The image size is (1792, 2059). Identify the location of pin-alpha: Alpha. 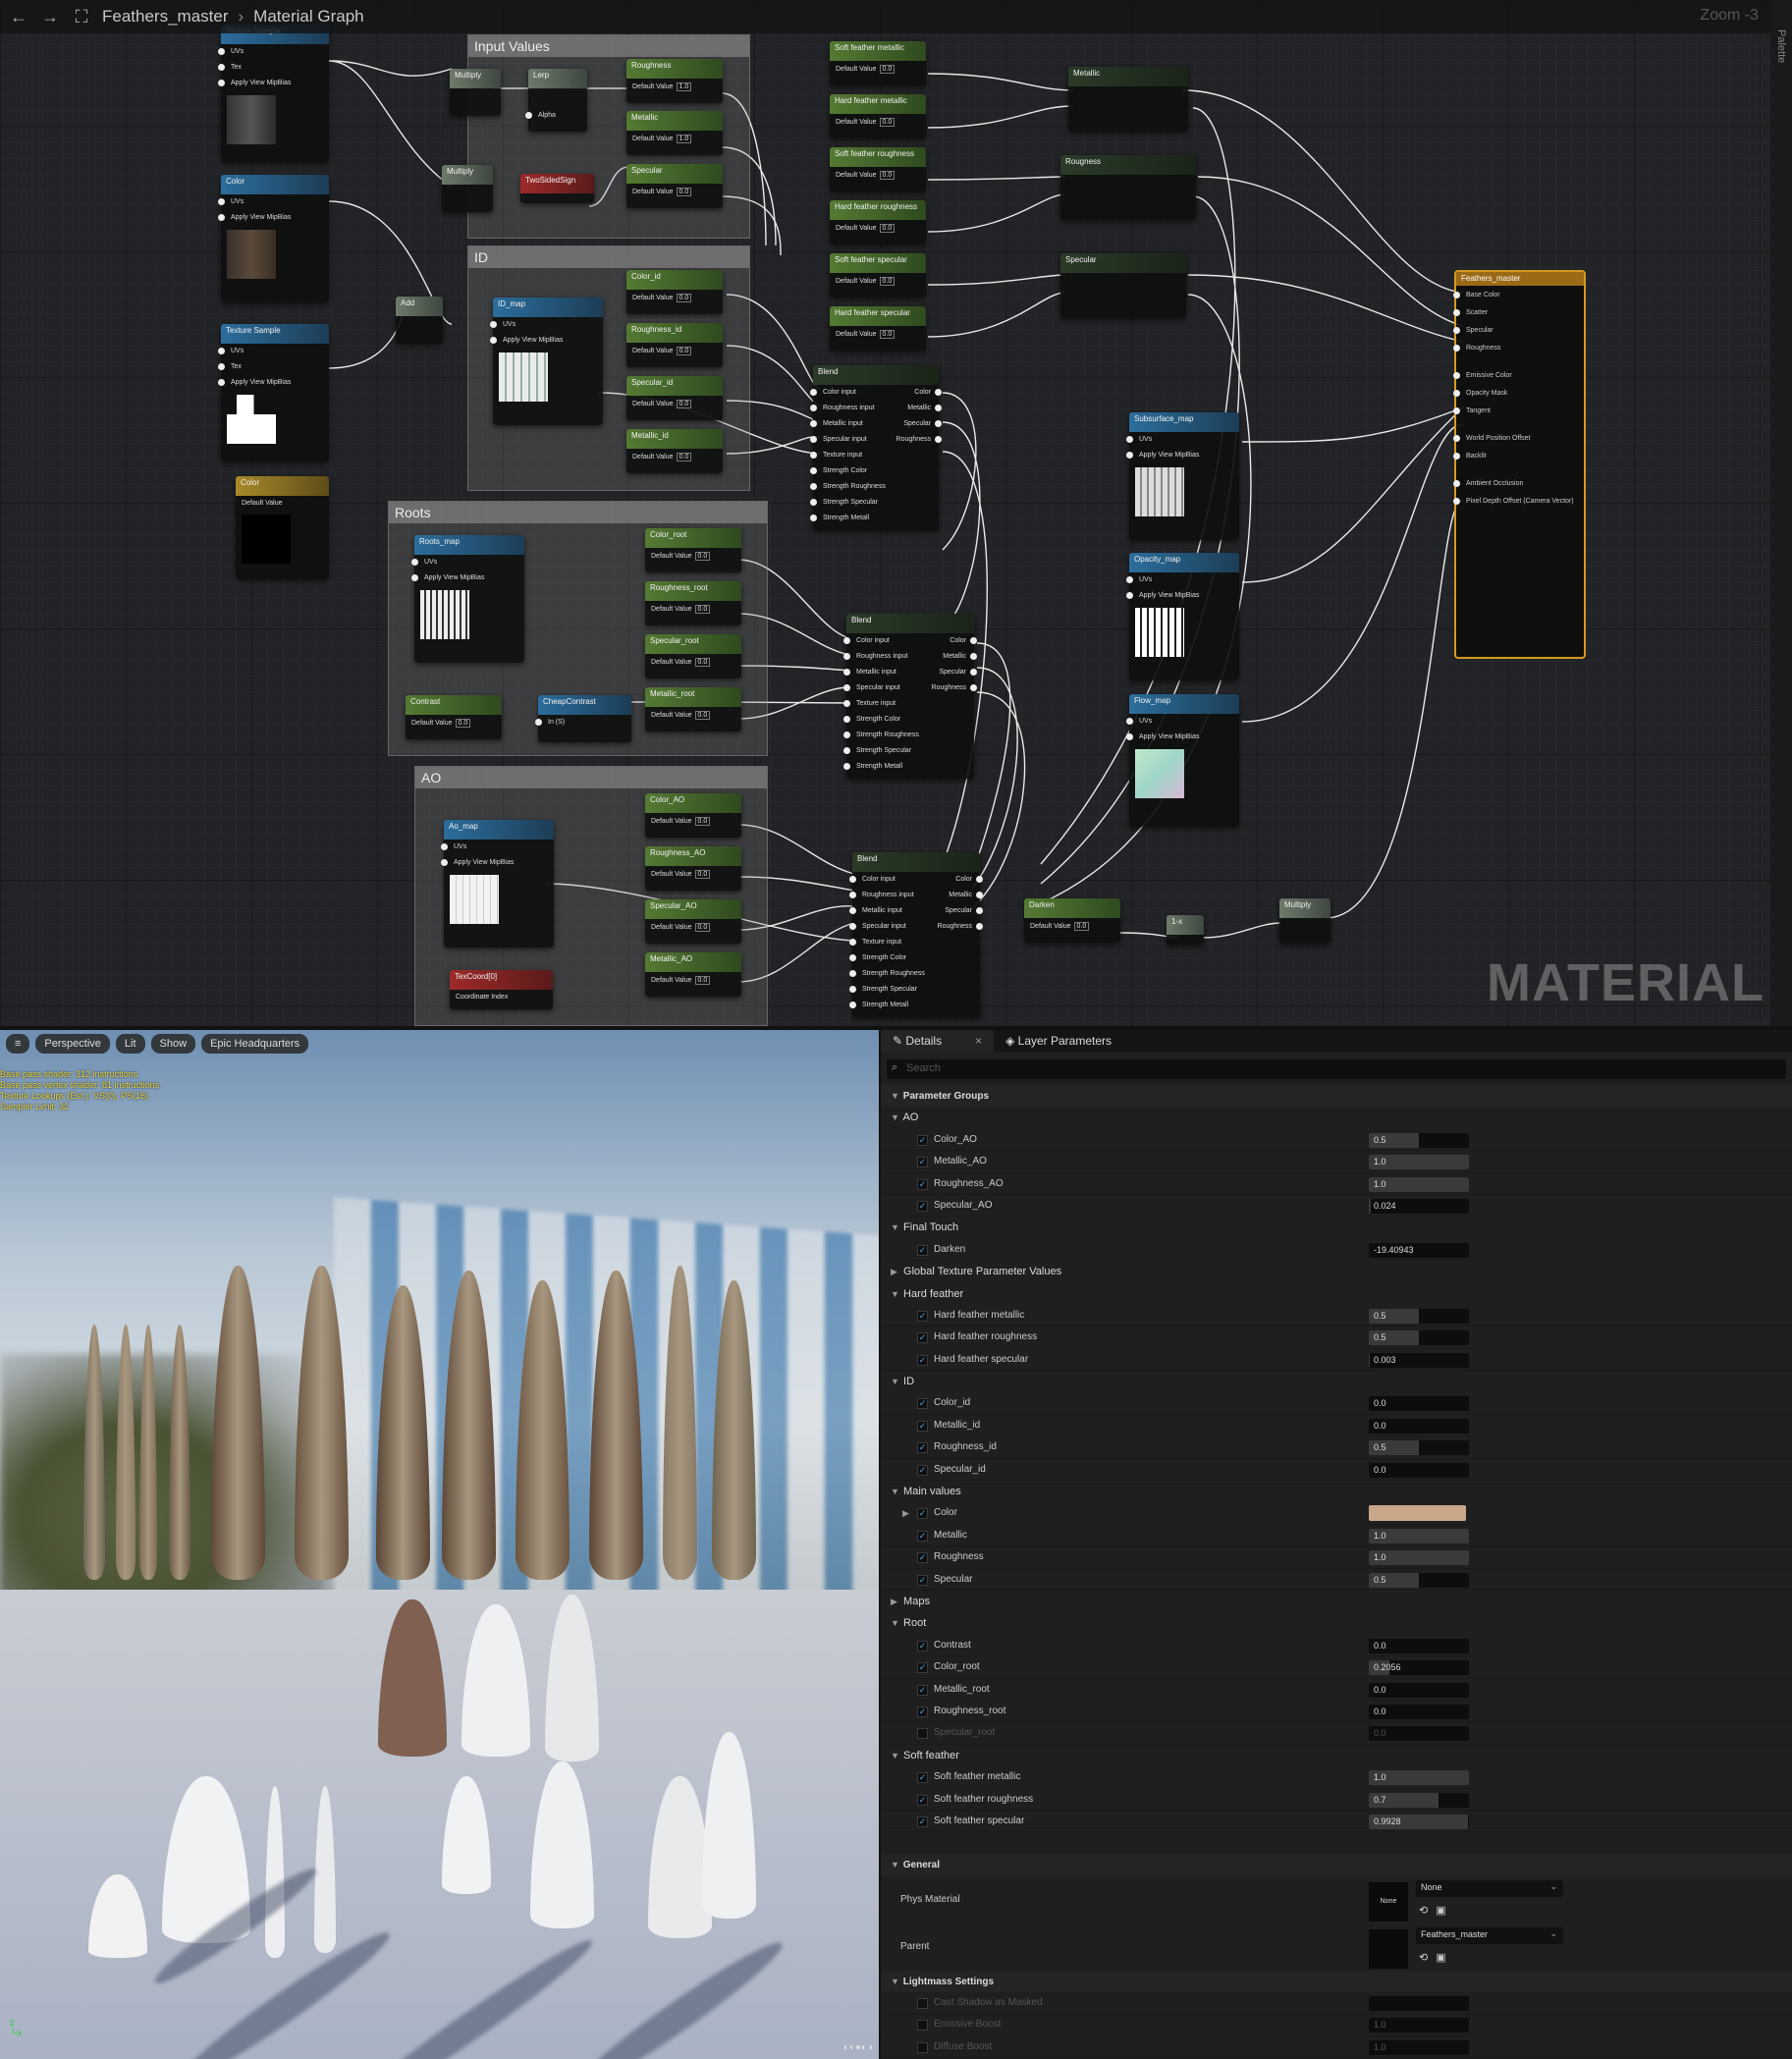
(556, 116).